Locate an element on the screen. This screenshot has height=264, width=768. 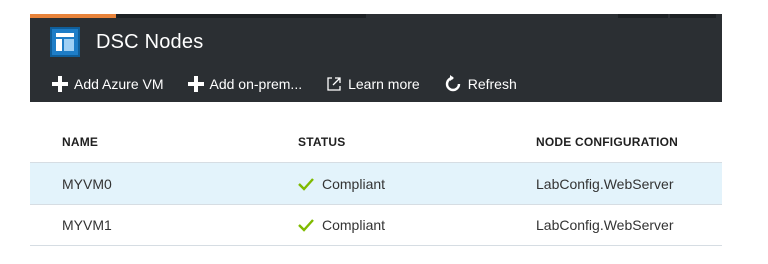
add-azure-vm-button: Add Azure VM is located at coordinates (108, 84).